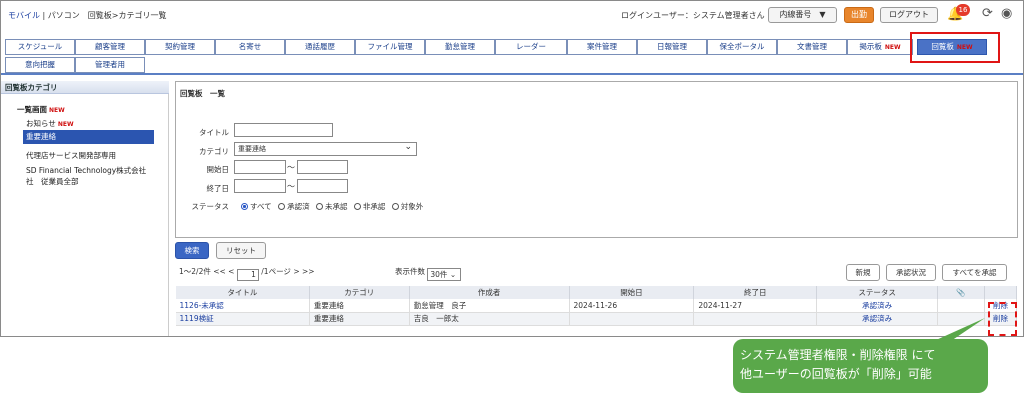  Describe the element at coordinates (836, 374) in the screenshot. I see `callout-line-2: 他ユーザーの回覧板が「削除」可能` at that location.